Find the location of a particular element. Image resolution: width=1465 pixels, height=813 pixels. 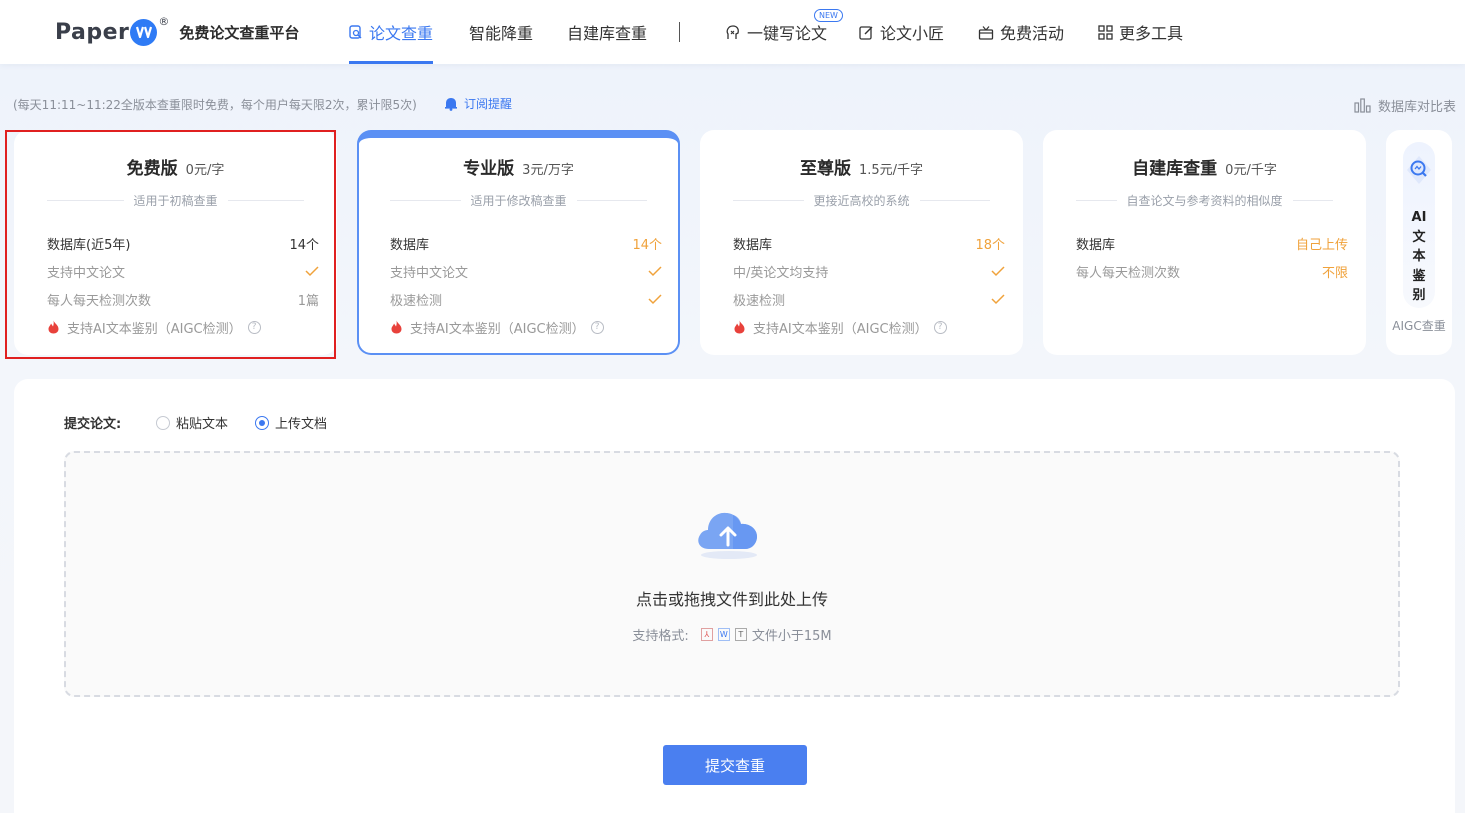

nav-more-tools: 更多工具 is located at coordinates (1140, 32).